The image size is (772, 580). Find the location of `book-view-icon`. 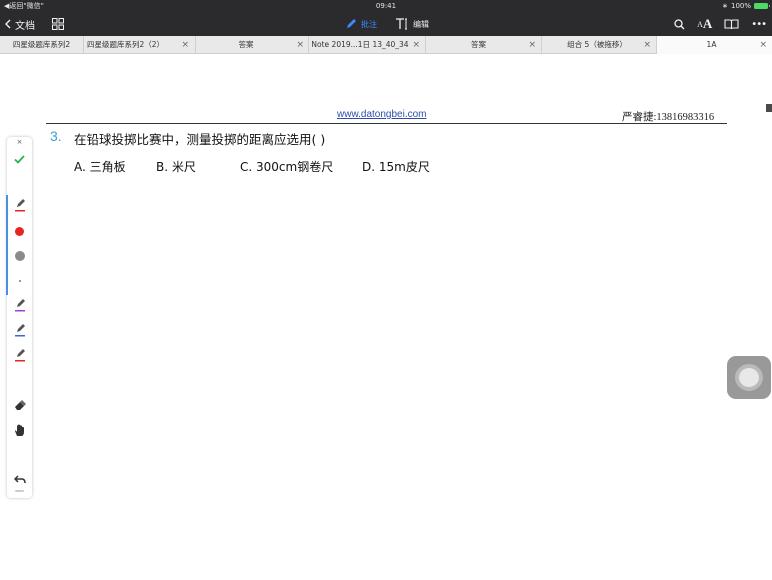

book-view-icon is located at coordinates (731, 24).